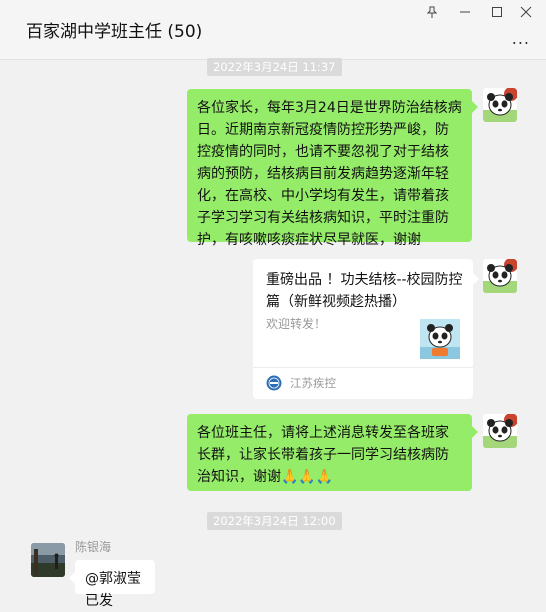  I want to click on jiangsu-cdc-logo-icon, so click(274, 383).